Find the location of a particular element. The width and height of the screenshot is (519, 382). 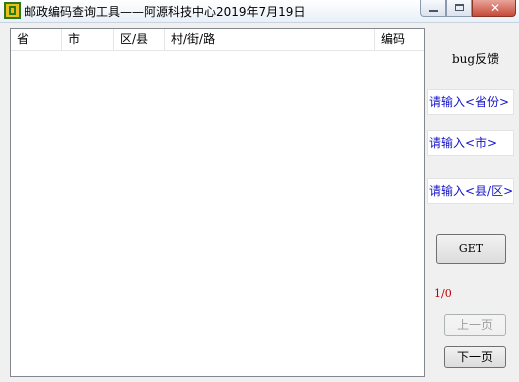

column-header-county: 区/县 is located at coordinates (139, 39).